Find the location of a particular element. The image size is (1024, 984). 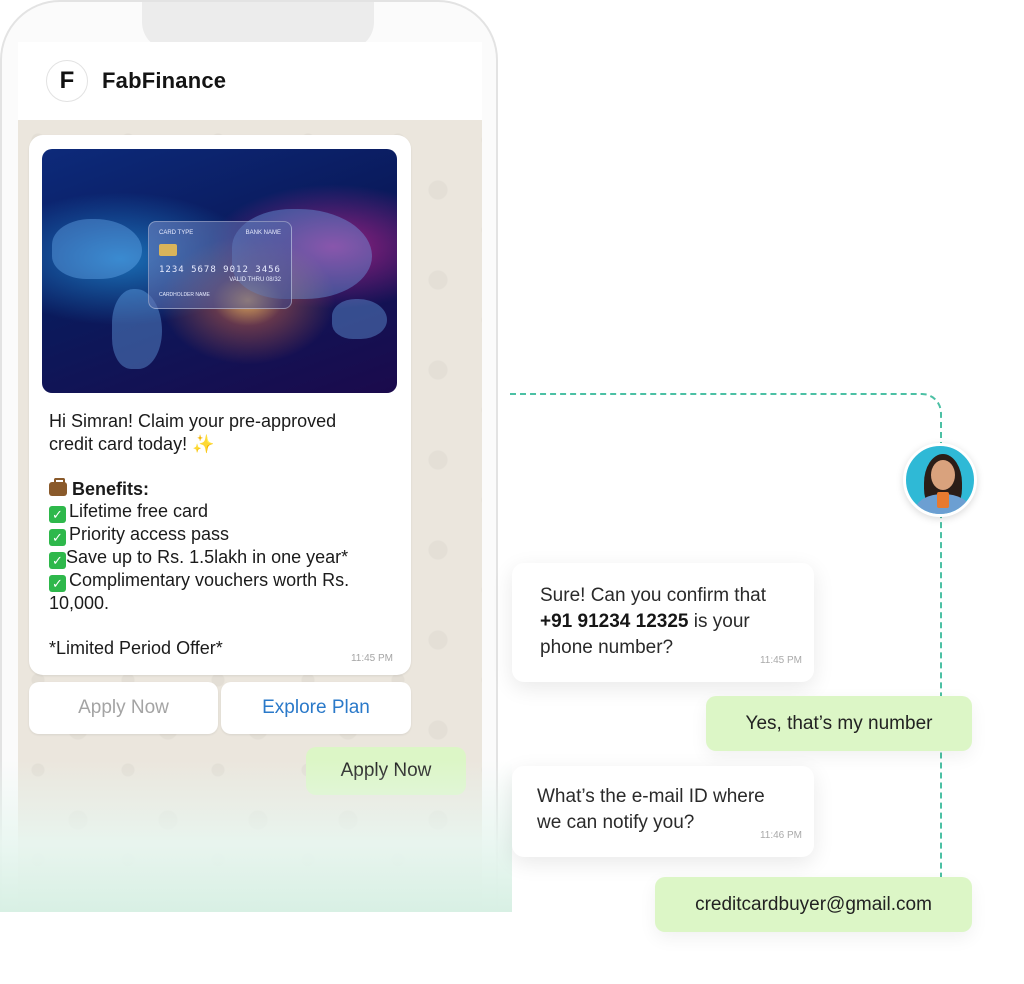

bot-text: What’s the e-mail ID where is located at coordinates (651, 796).